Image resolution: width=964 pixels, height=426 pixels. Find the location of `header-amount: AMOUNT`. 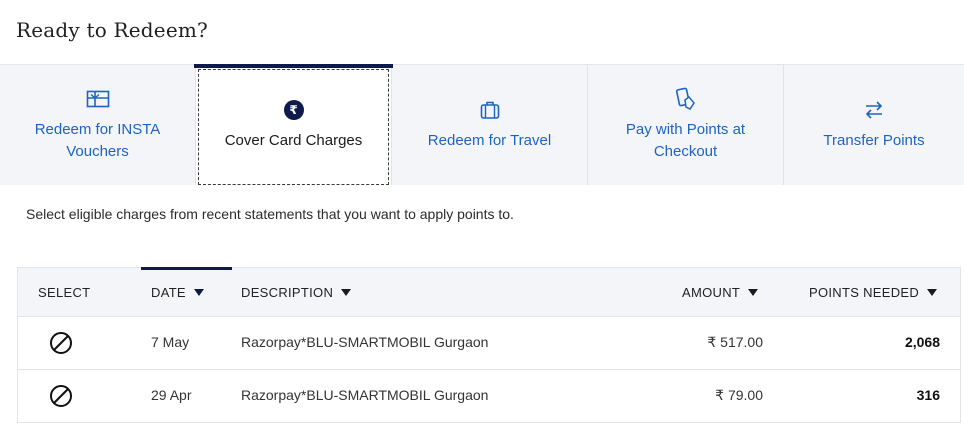

header-amount: AMOUNT is located at coordinates (720, 292).